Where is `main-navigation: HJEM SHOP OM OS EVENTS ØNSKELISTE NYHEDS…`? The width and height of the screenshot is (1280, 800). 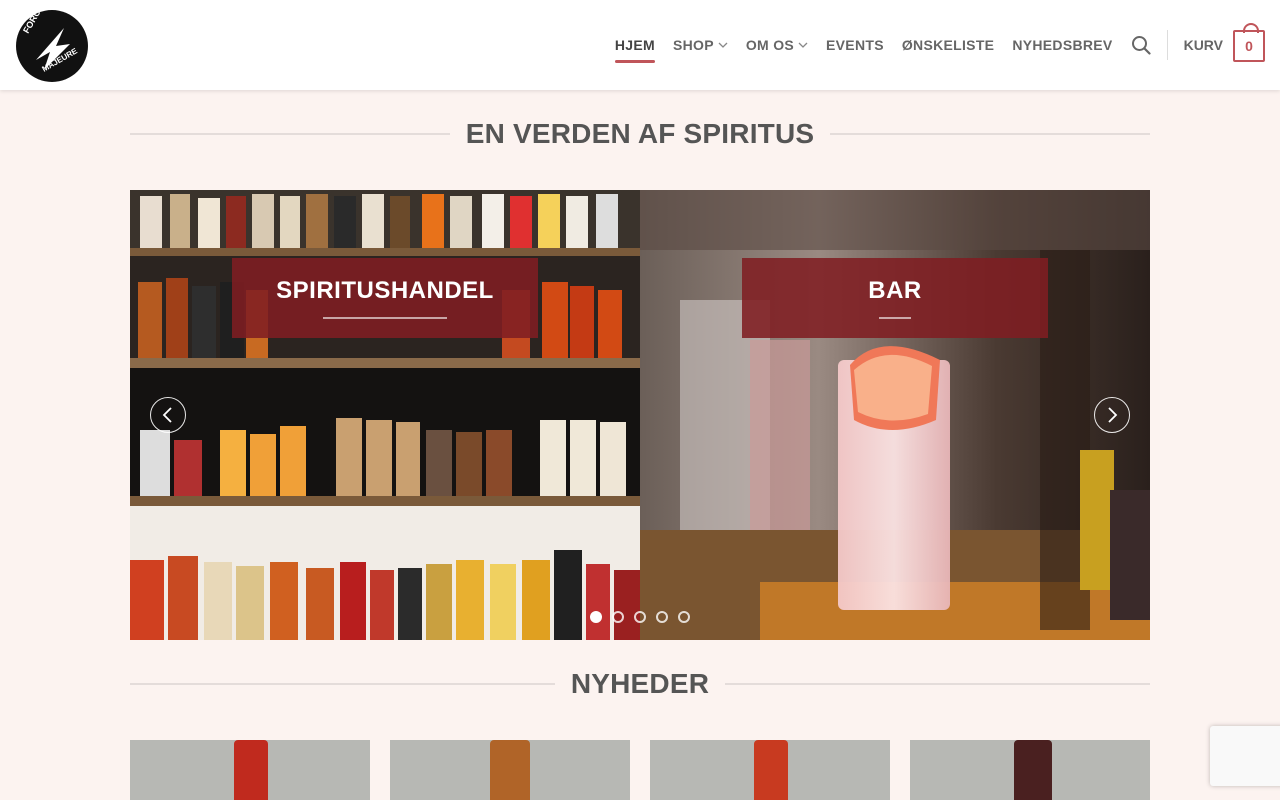 main-navigation: HJEM SHOP OM OS EVENTS ØNSKELISTE NYHEDS… is located at coordinates (947, 45).